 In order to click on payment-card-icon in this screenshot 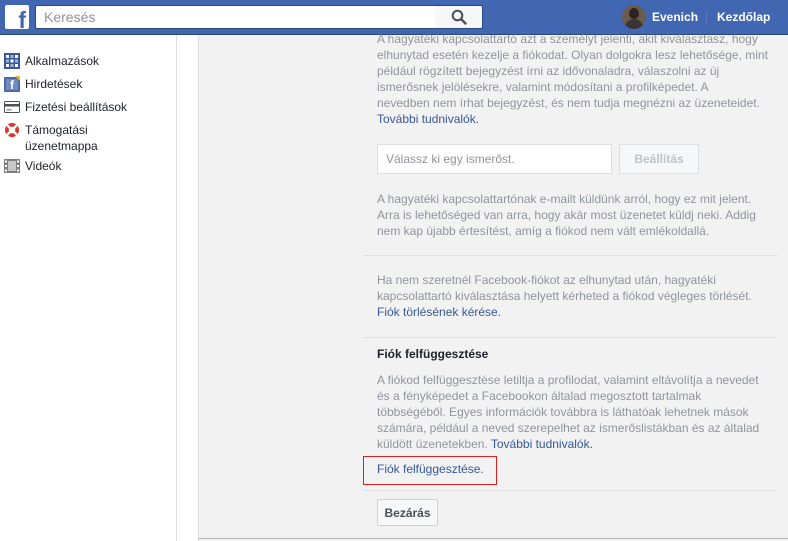, I will do `click(12, 107)`.